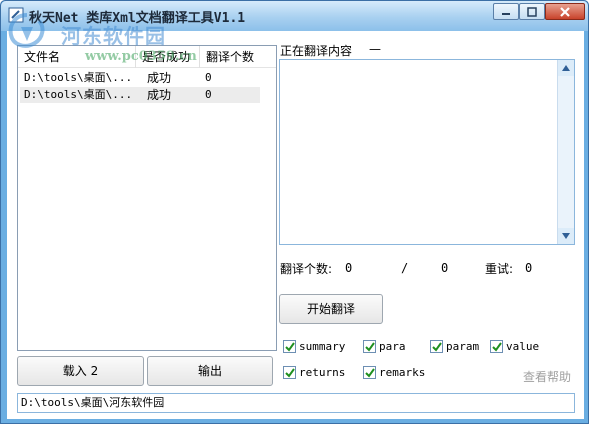  I want to click on maximize-icon, so click(532, 11).